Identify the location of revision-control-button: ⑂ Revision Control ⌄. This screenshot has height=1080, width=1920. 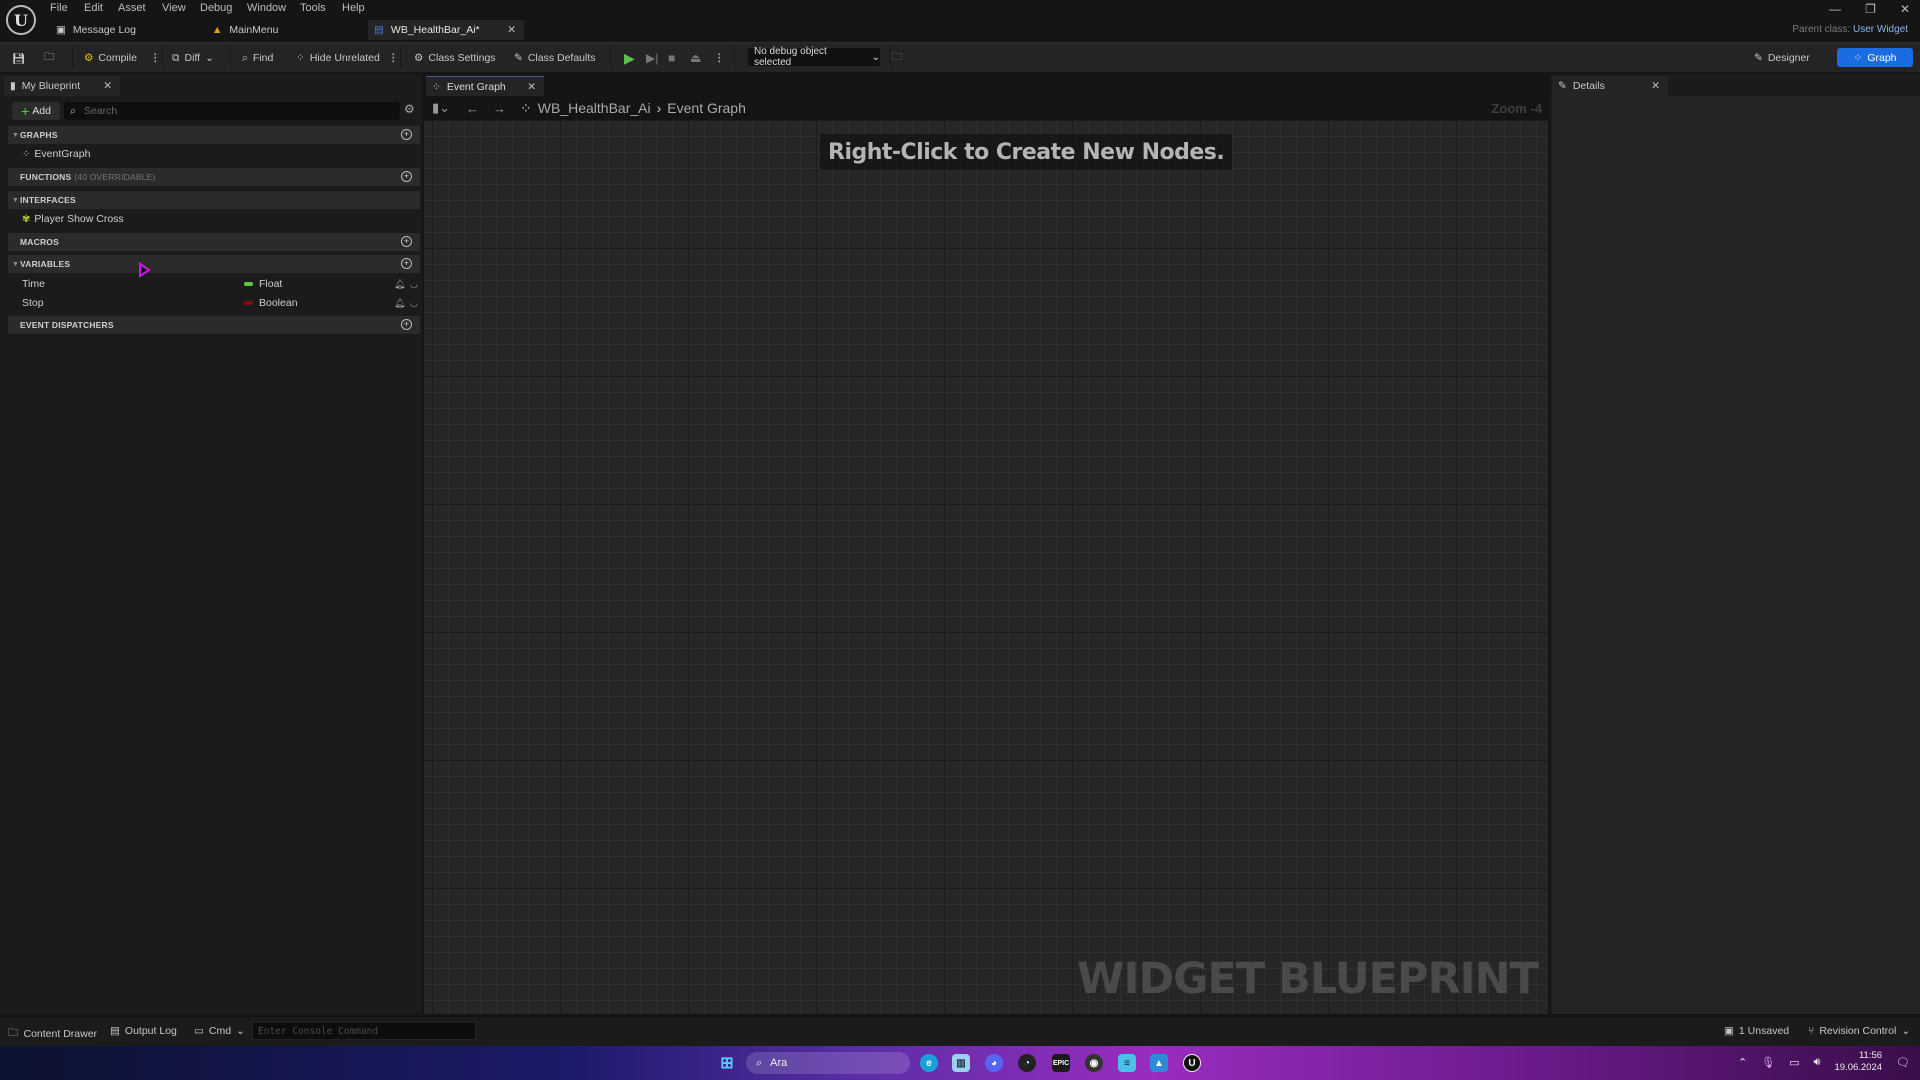
(1859, 1031).